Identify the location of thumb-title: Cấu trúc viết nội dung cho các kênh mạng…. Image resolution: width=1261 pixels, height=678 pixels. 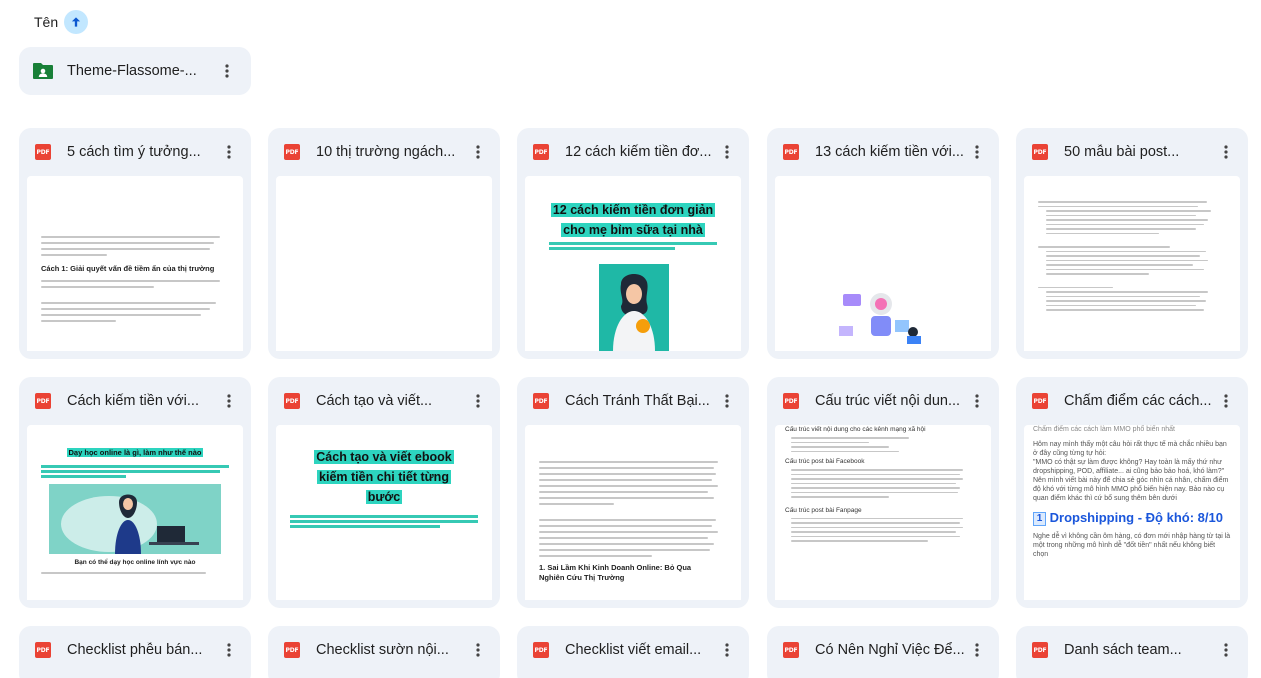
(855, 429).